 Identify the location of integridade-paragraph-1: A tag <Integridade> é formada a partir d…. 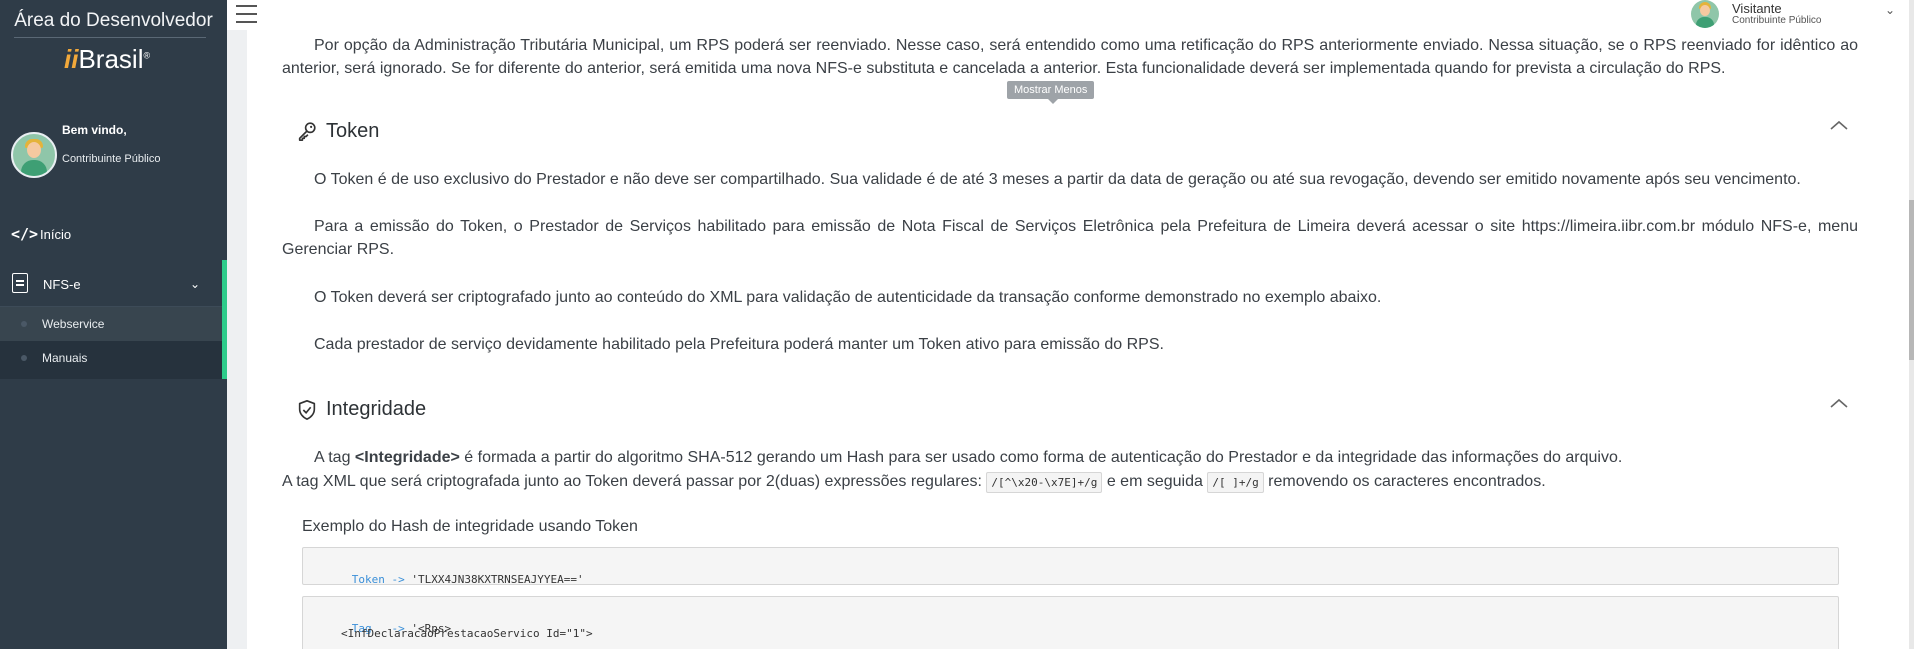
(1070, 457).